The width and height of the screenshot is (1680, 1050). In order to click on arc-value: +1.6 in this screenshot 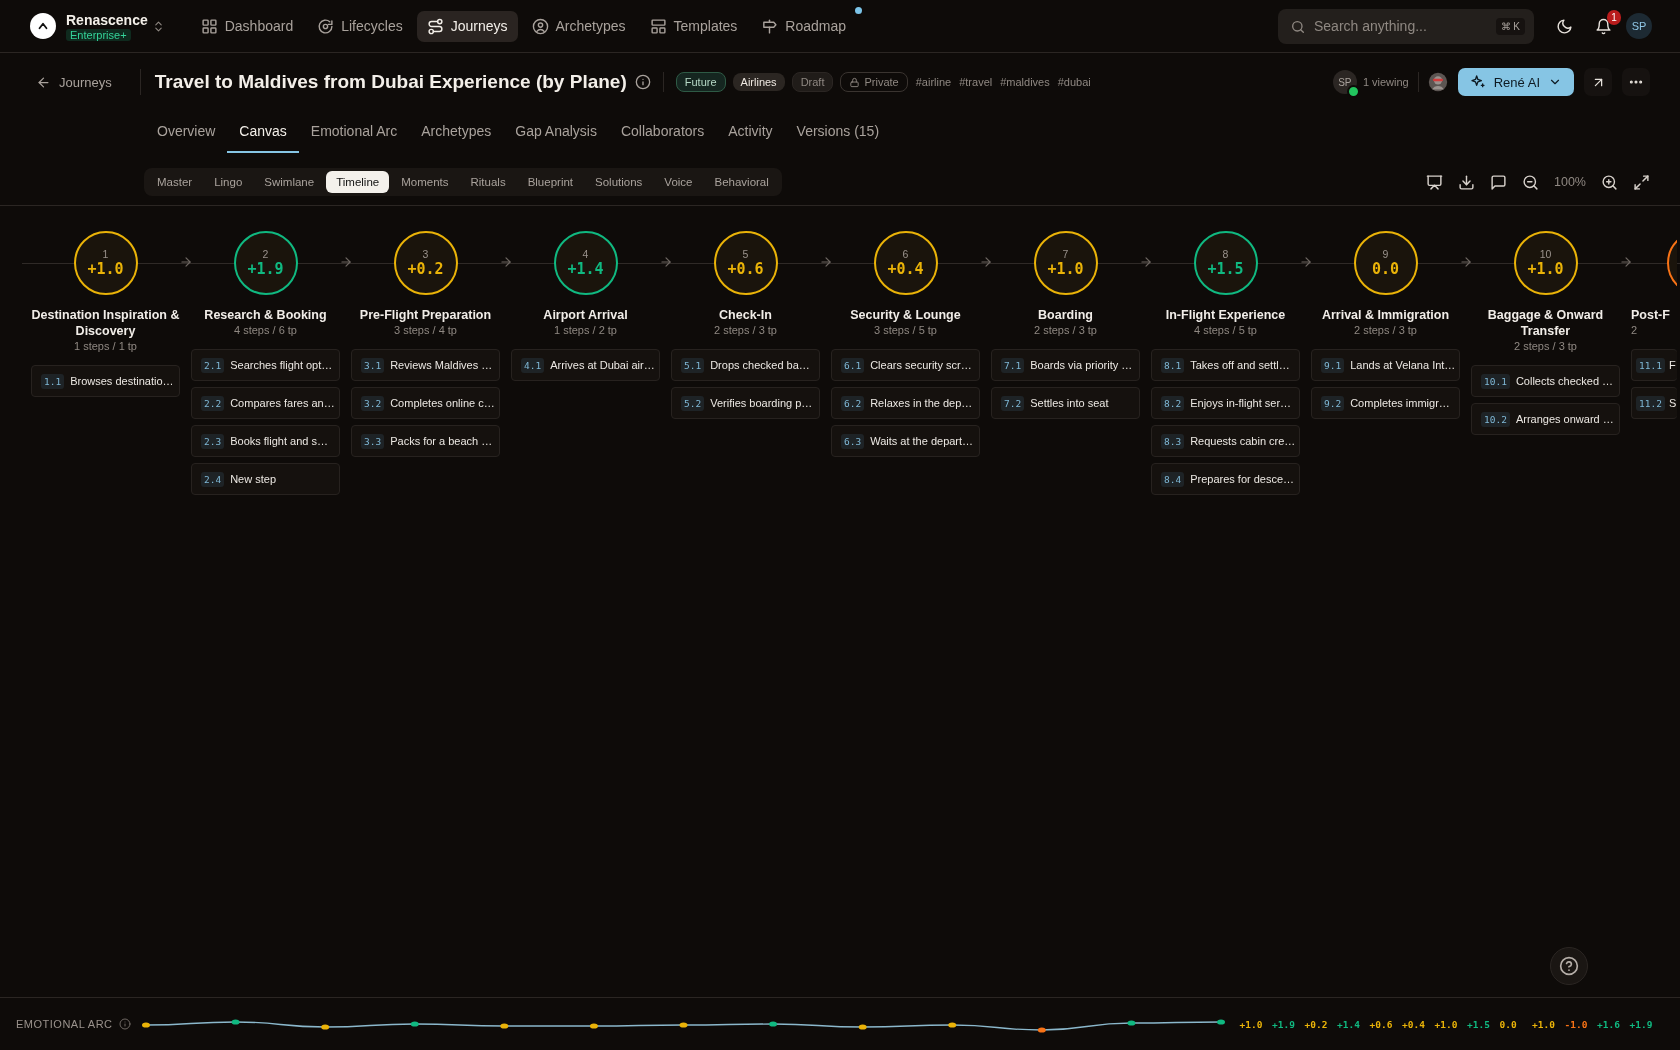, I will do `click(1609, 1024)`.